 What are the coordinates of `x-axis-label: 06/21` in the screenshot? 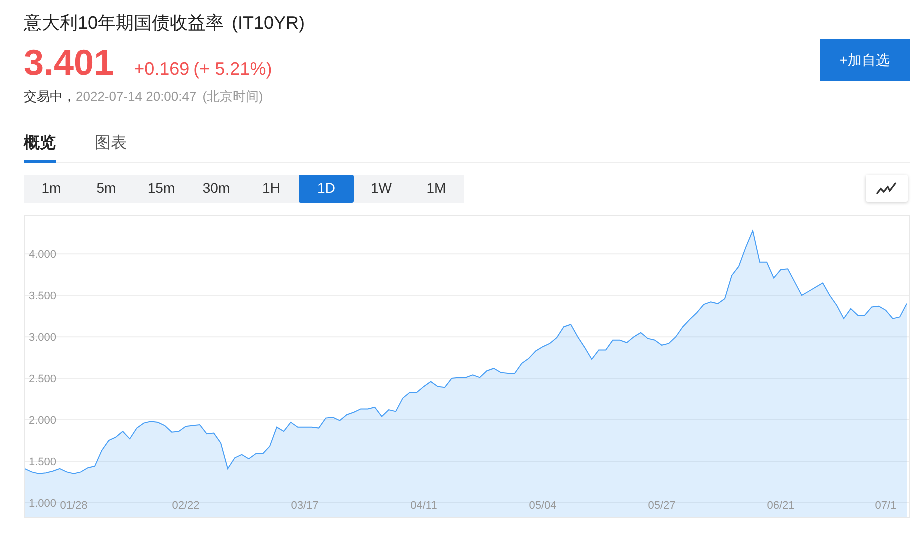 It's located at (781, 506).